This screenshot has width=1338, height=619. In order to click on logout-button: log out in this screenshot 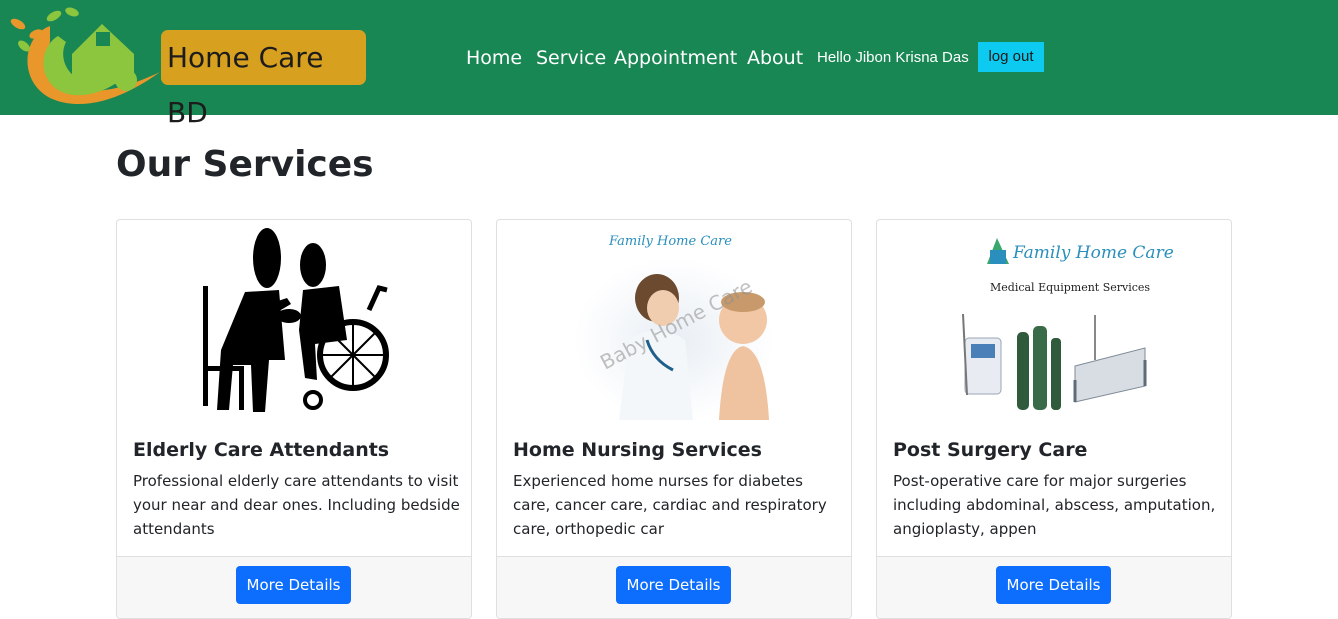, I will do `click(1011, 57)`.